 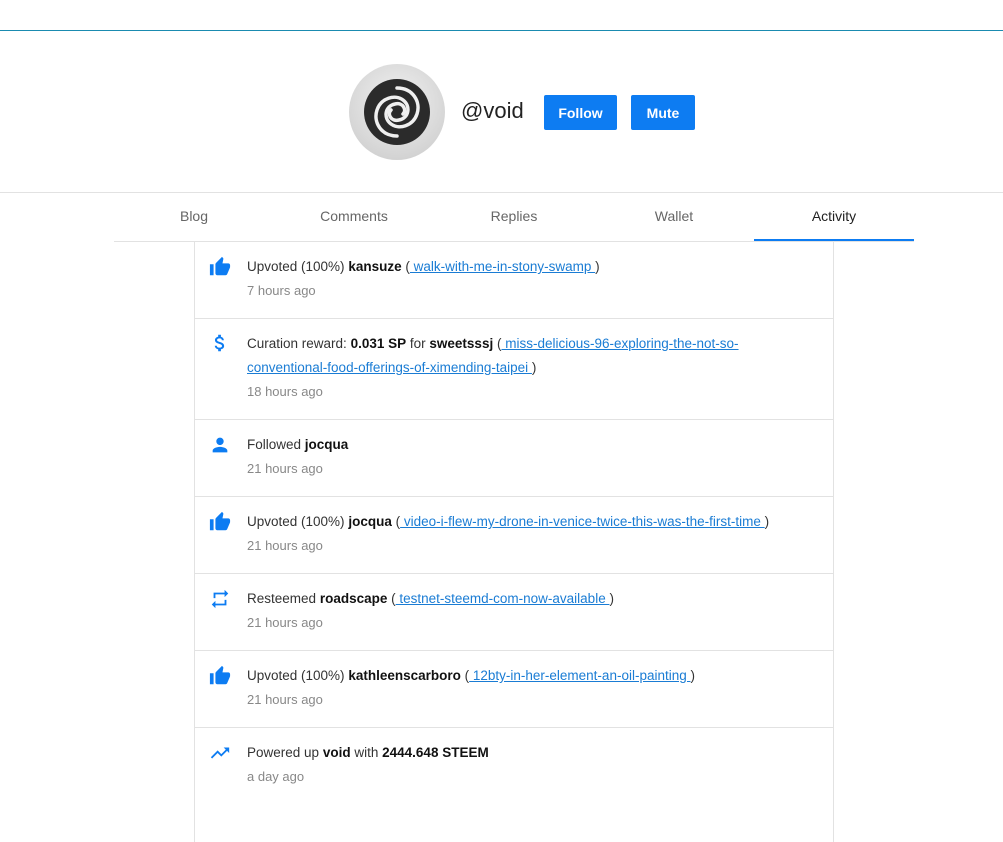 What do you see at coordinates (354, 598) in the screenshot?
I see `activity-user: roadscape` at bounding box center [354, 598].